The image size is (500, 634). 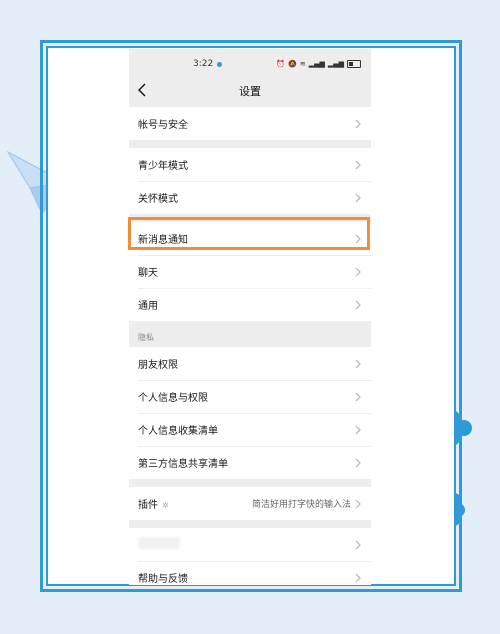 I want to click on settings-item-third-party-sharing-list: 第三方信息共享清单, so click(x=250, y=462).